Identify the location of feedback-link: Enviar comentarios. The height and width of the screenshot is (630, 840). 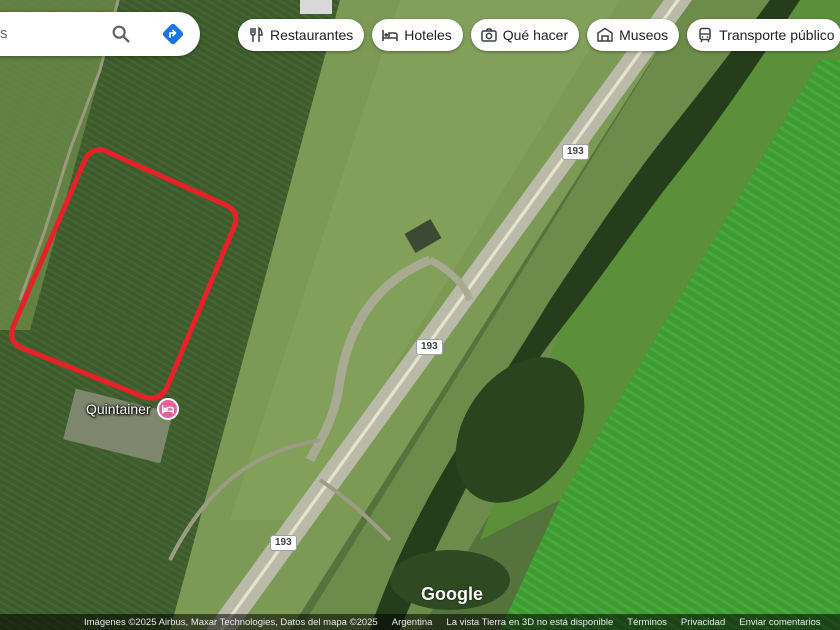
(779, 622).